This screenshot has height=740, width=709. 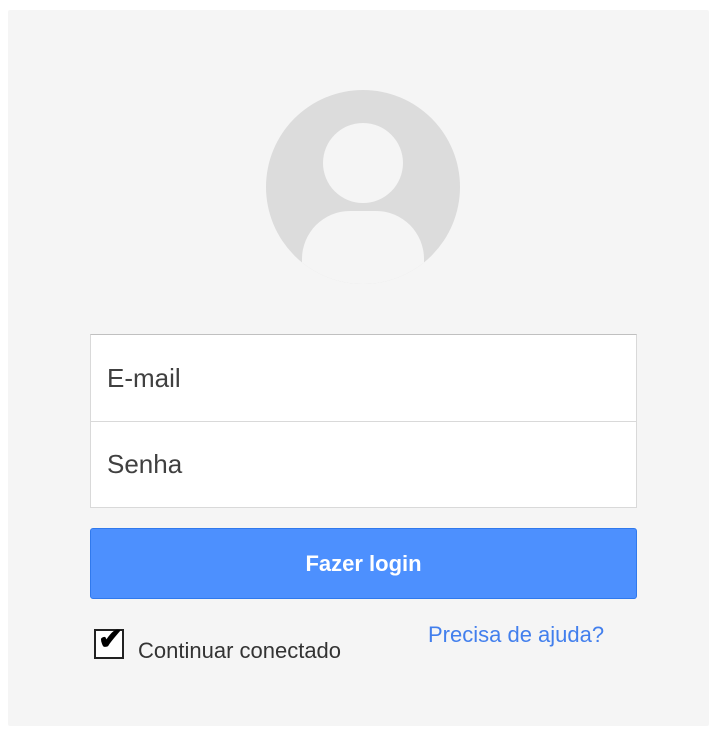 I want to click on avatar-body-shape, so click(x=363, y=247).